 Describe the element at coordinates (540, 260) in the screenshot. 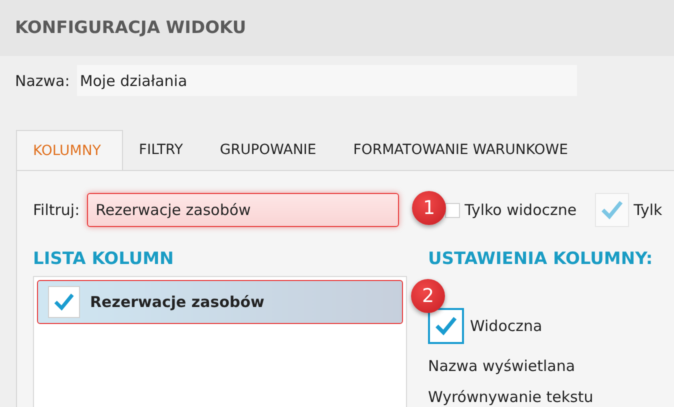

I see `section-heading: USTAWIENIA KOLUMNY:` at that location.